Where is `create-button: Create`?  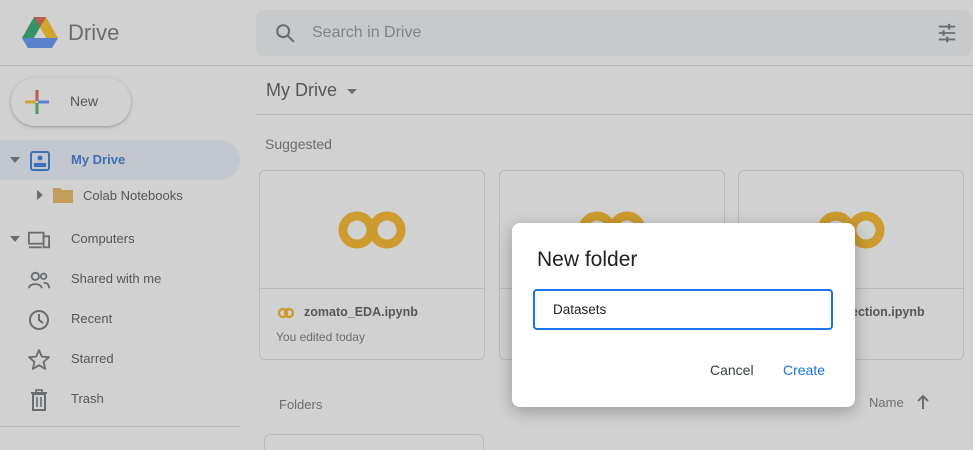
create-button: Create is located at coordinates (804, 370).